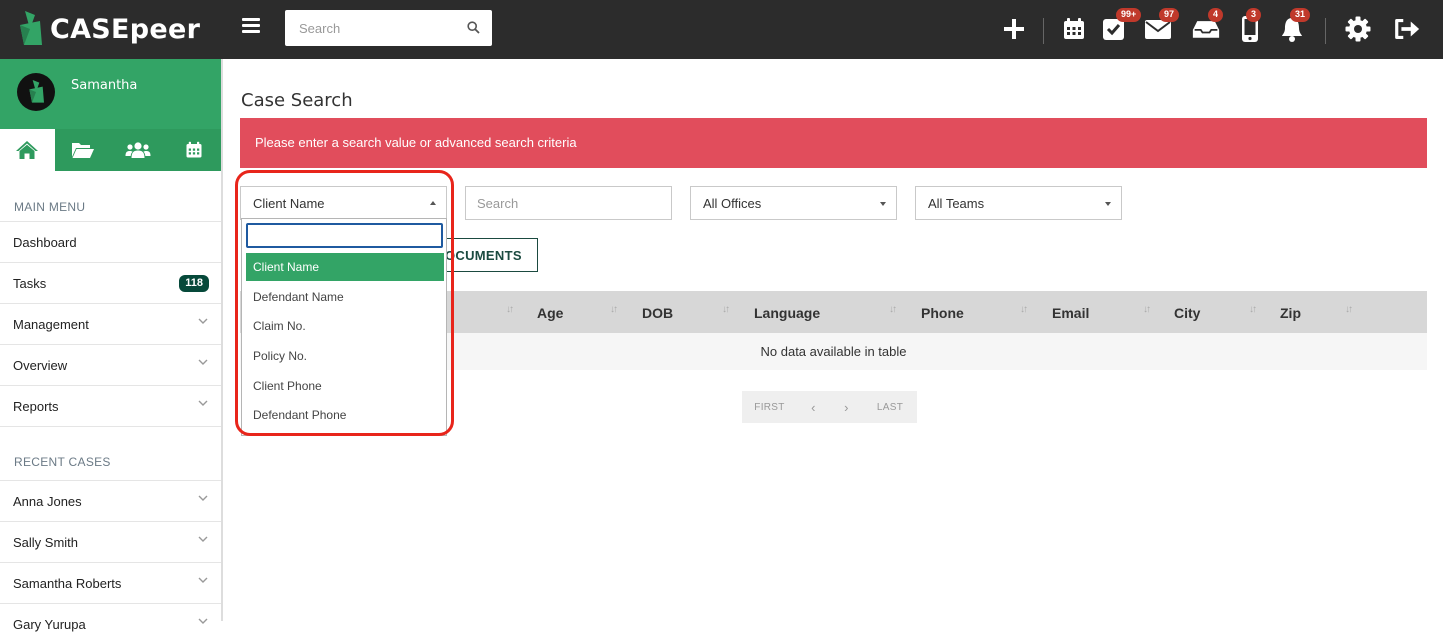  I want to click on recent-case-item: Samantha Roberts, so click(110, 582).